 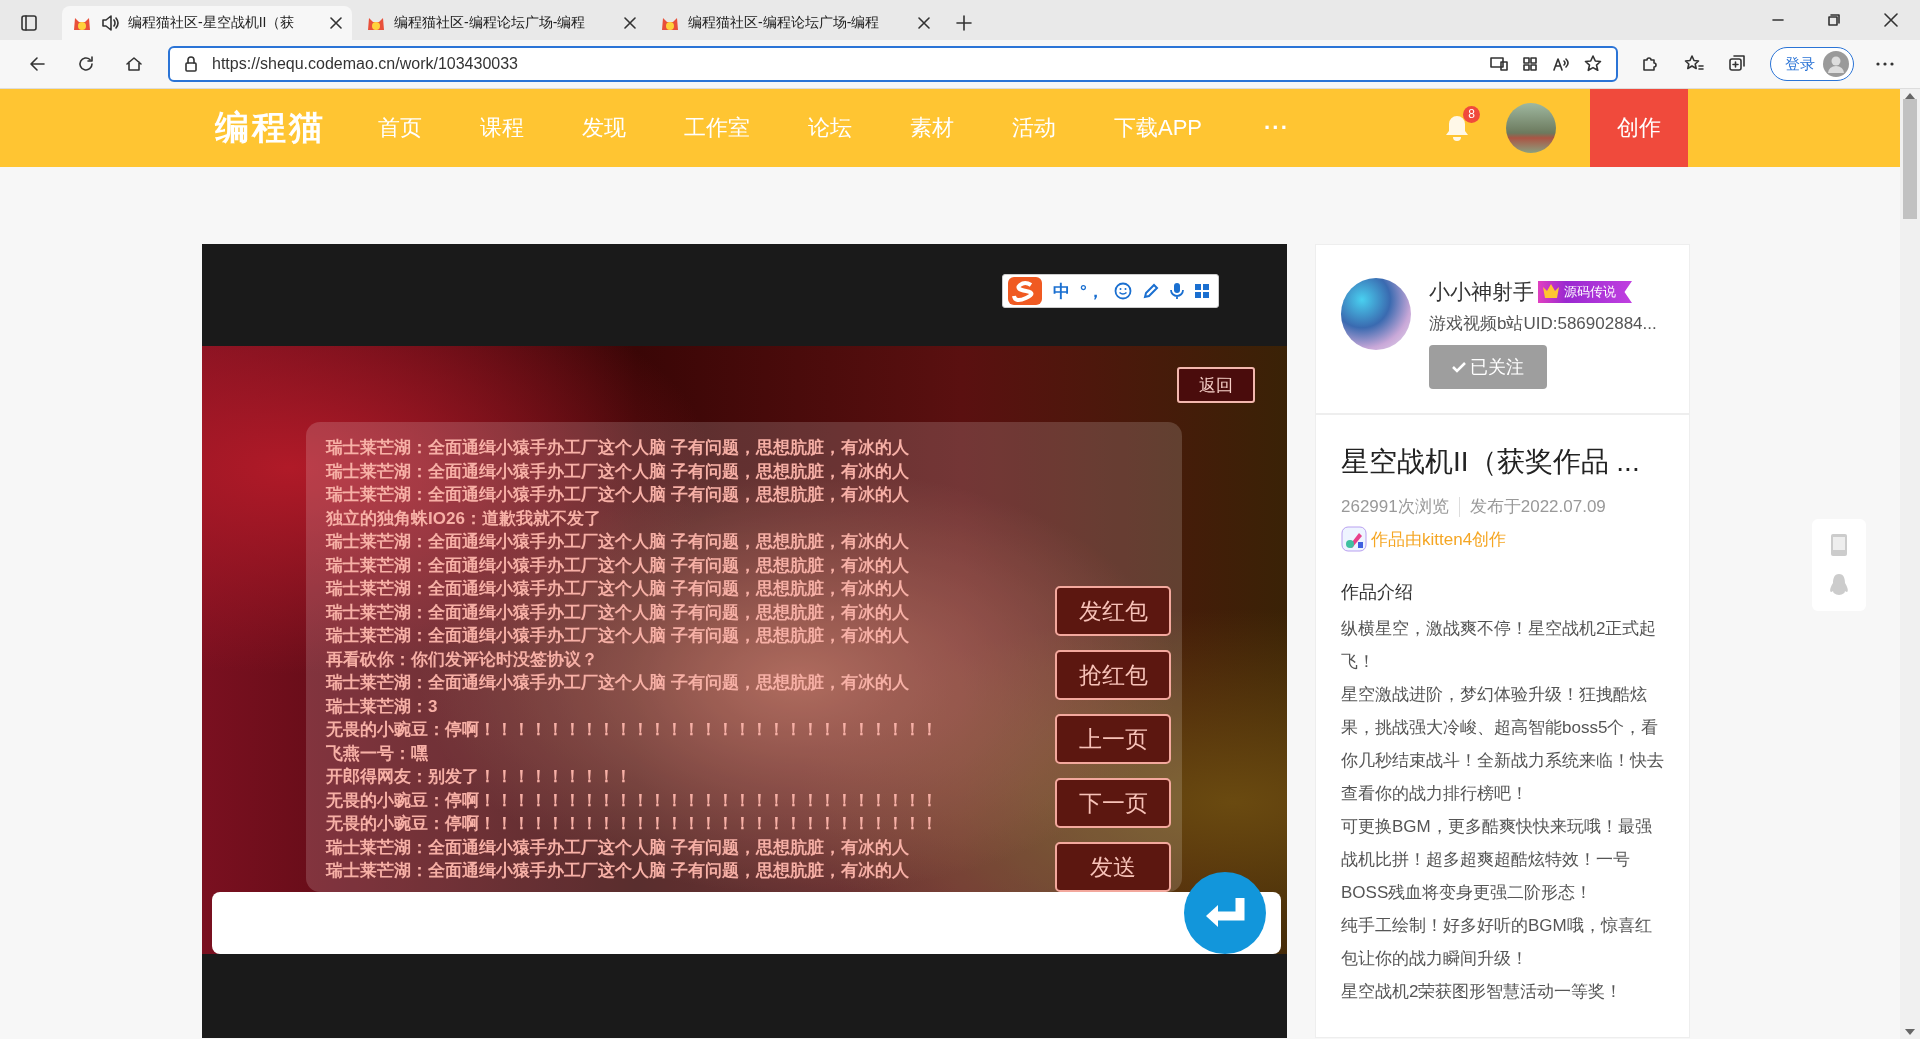 What do you see at coordinates (1150, 291) in the screenshot?
I see `pen-icon` at bounding box center [1150, 291].